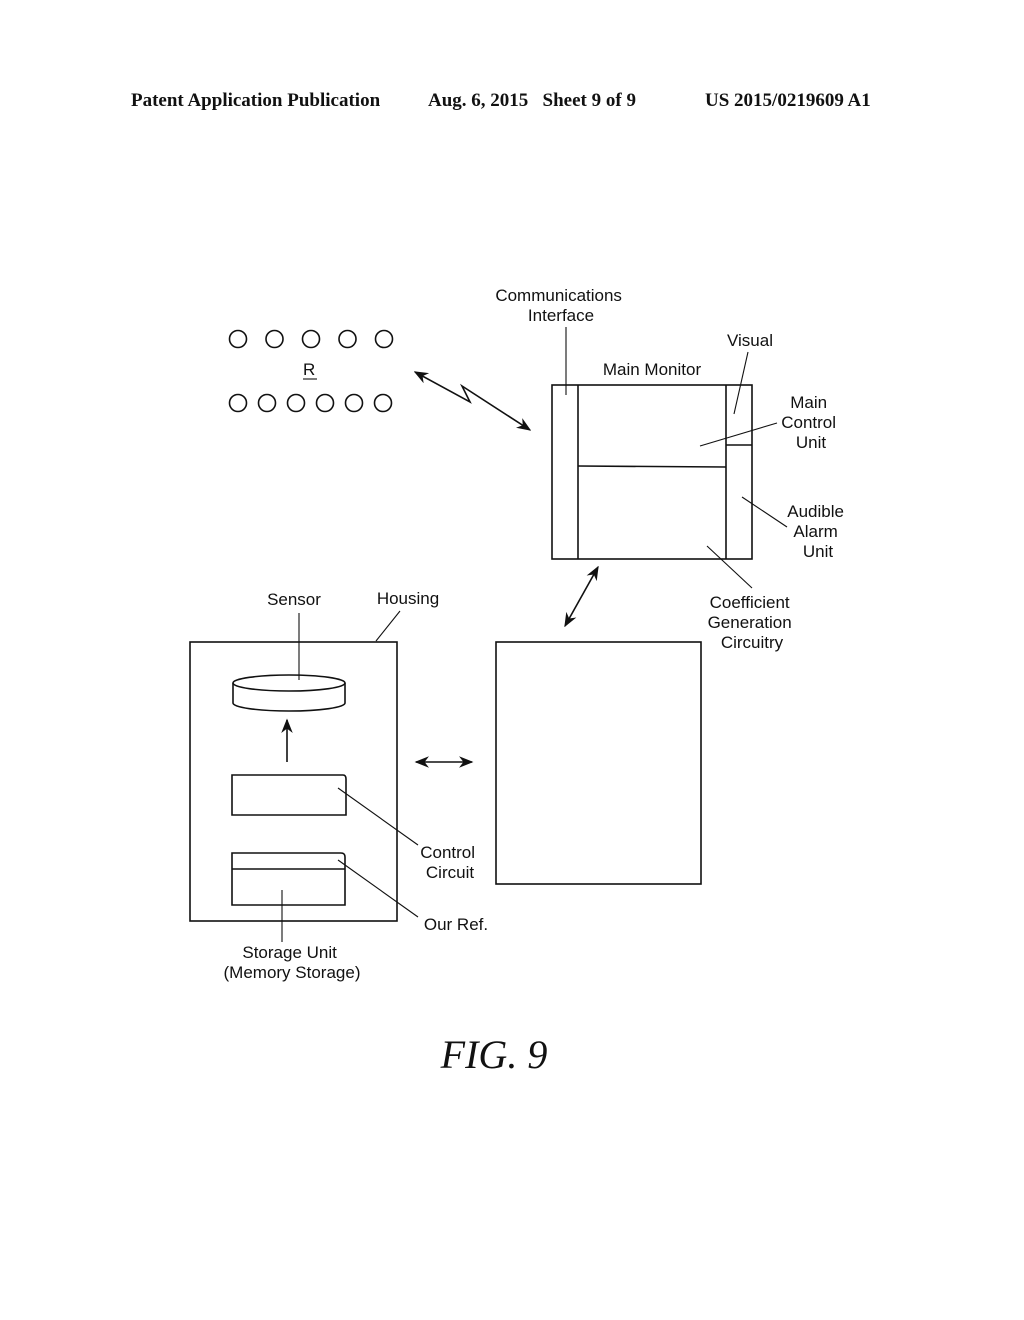 This screenshot has width=1024, height=1320. Describe the element at coordinates (817, 531) in the screenshot. I see `audible-alarm-unit-label: Audible Alarm Unit` at that location.